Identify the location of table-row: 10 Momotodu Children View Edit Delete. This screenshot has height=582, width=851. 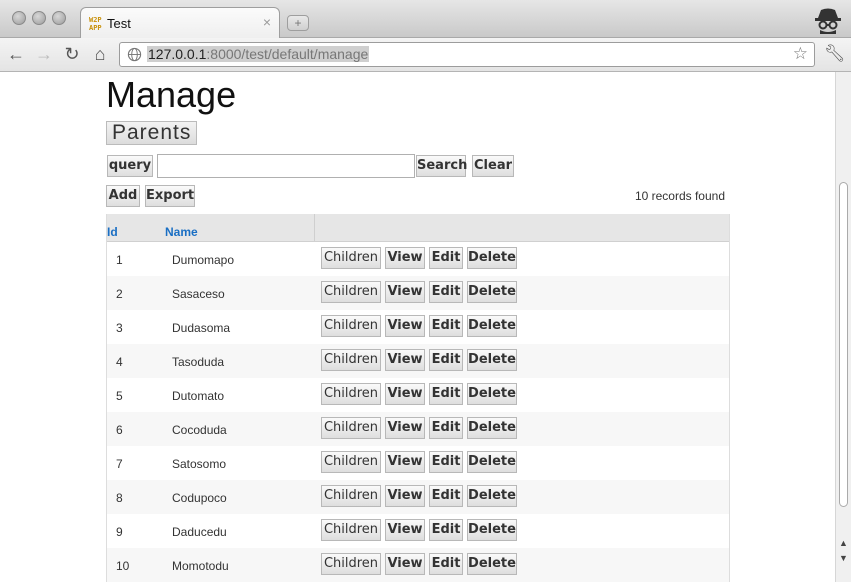
(418, 565).